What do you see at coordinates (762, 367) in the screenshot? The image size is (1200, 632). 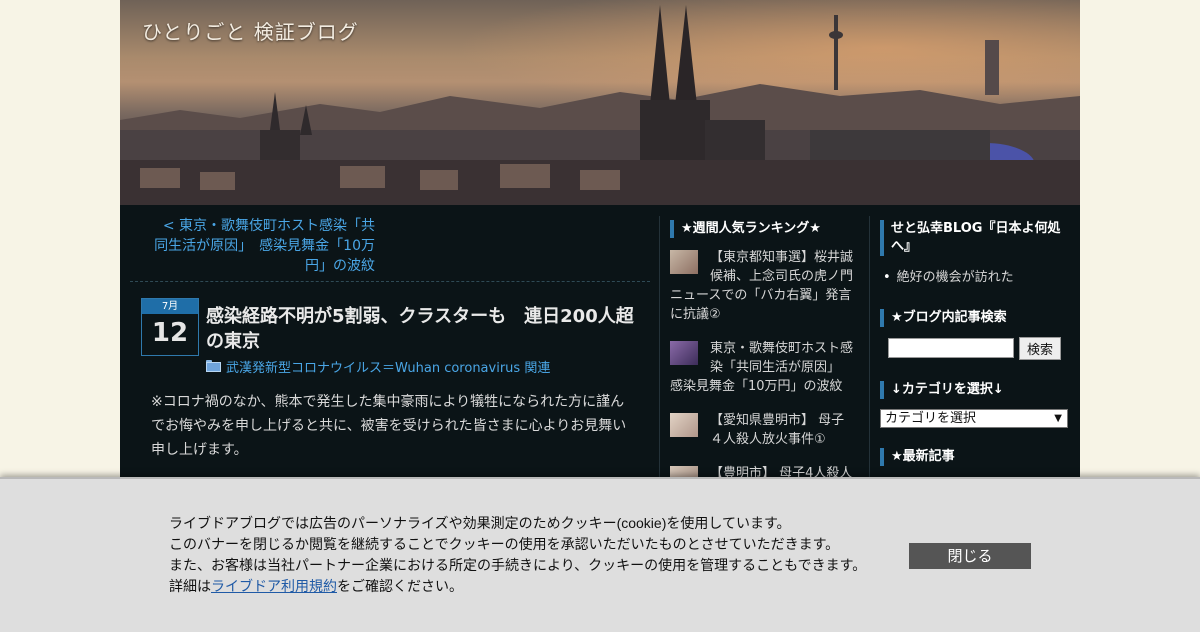 I see `ranking-item: 東京・歌舞伎町ホスト感染「共同生活が原因」 感染見舞金「10万円」の波紋` at bounding box center [762, 367].